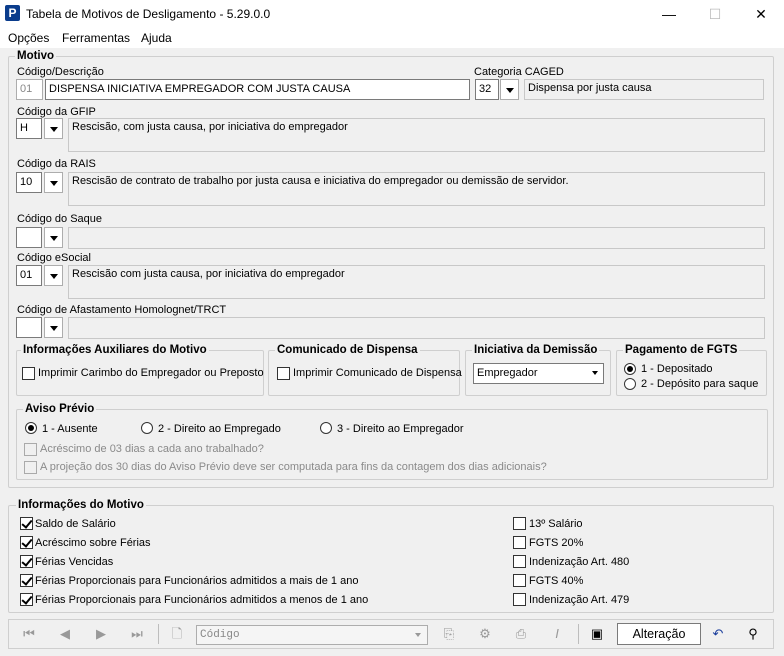 The image size is (784, 656). Describe the element at coordinates (65, 634) in the screenshot. I see `previous-record-icon: ◀` at that location.